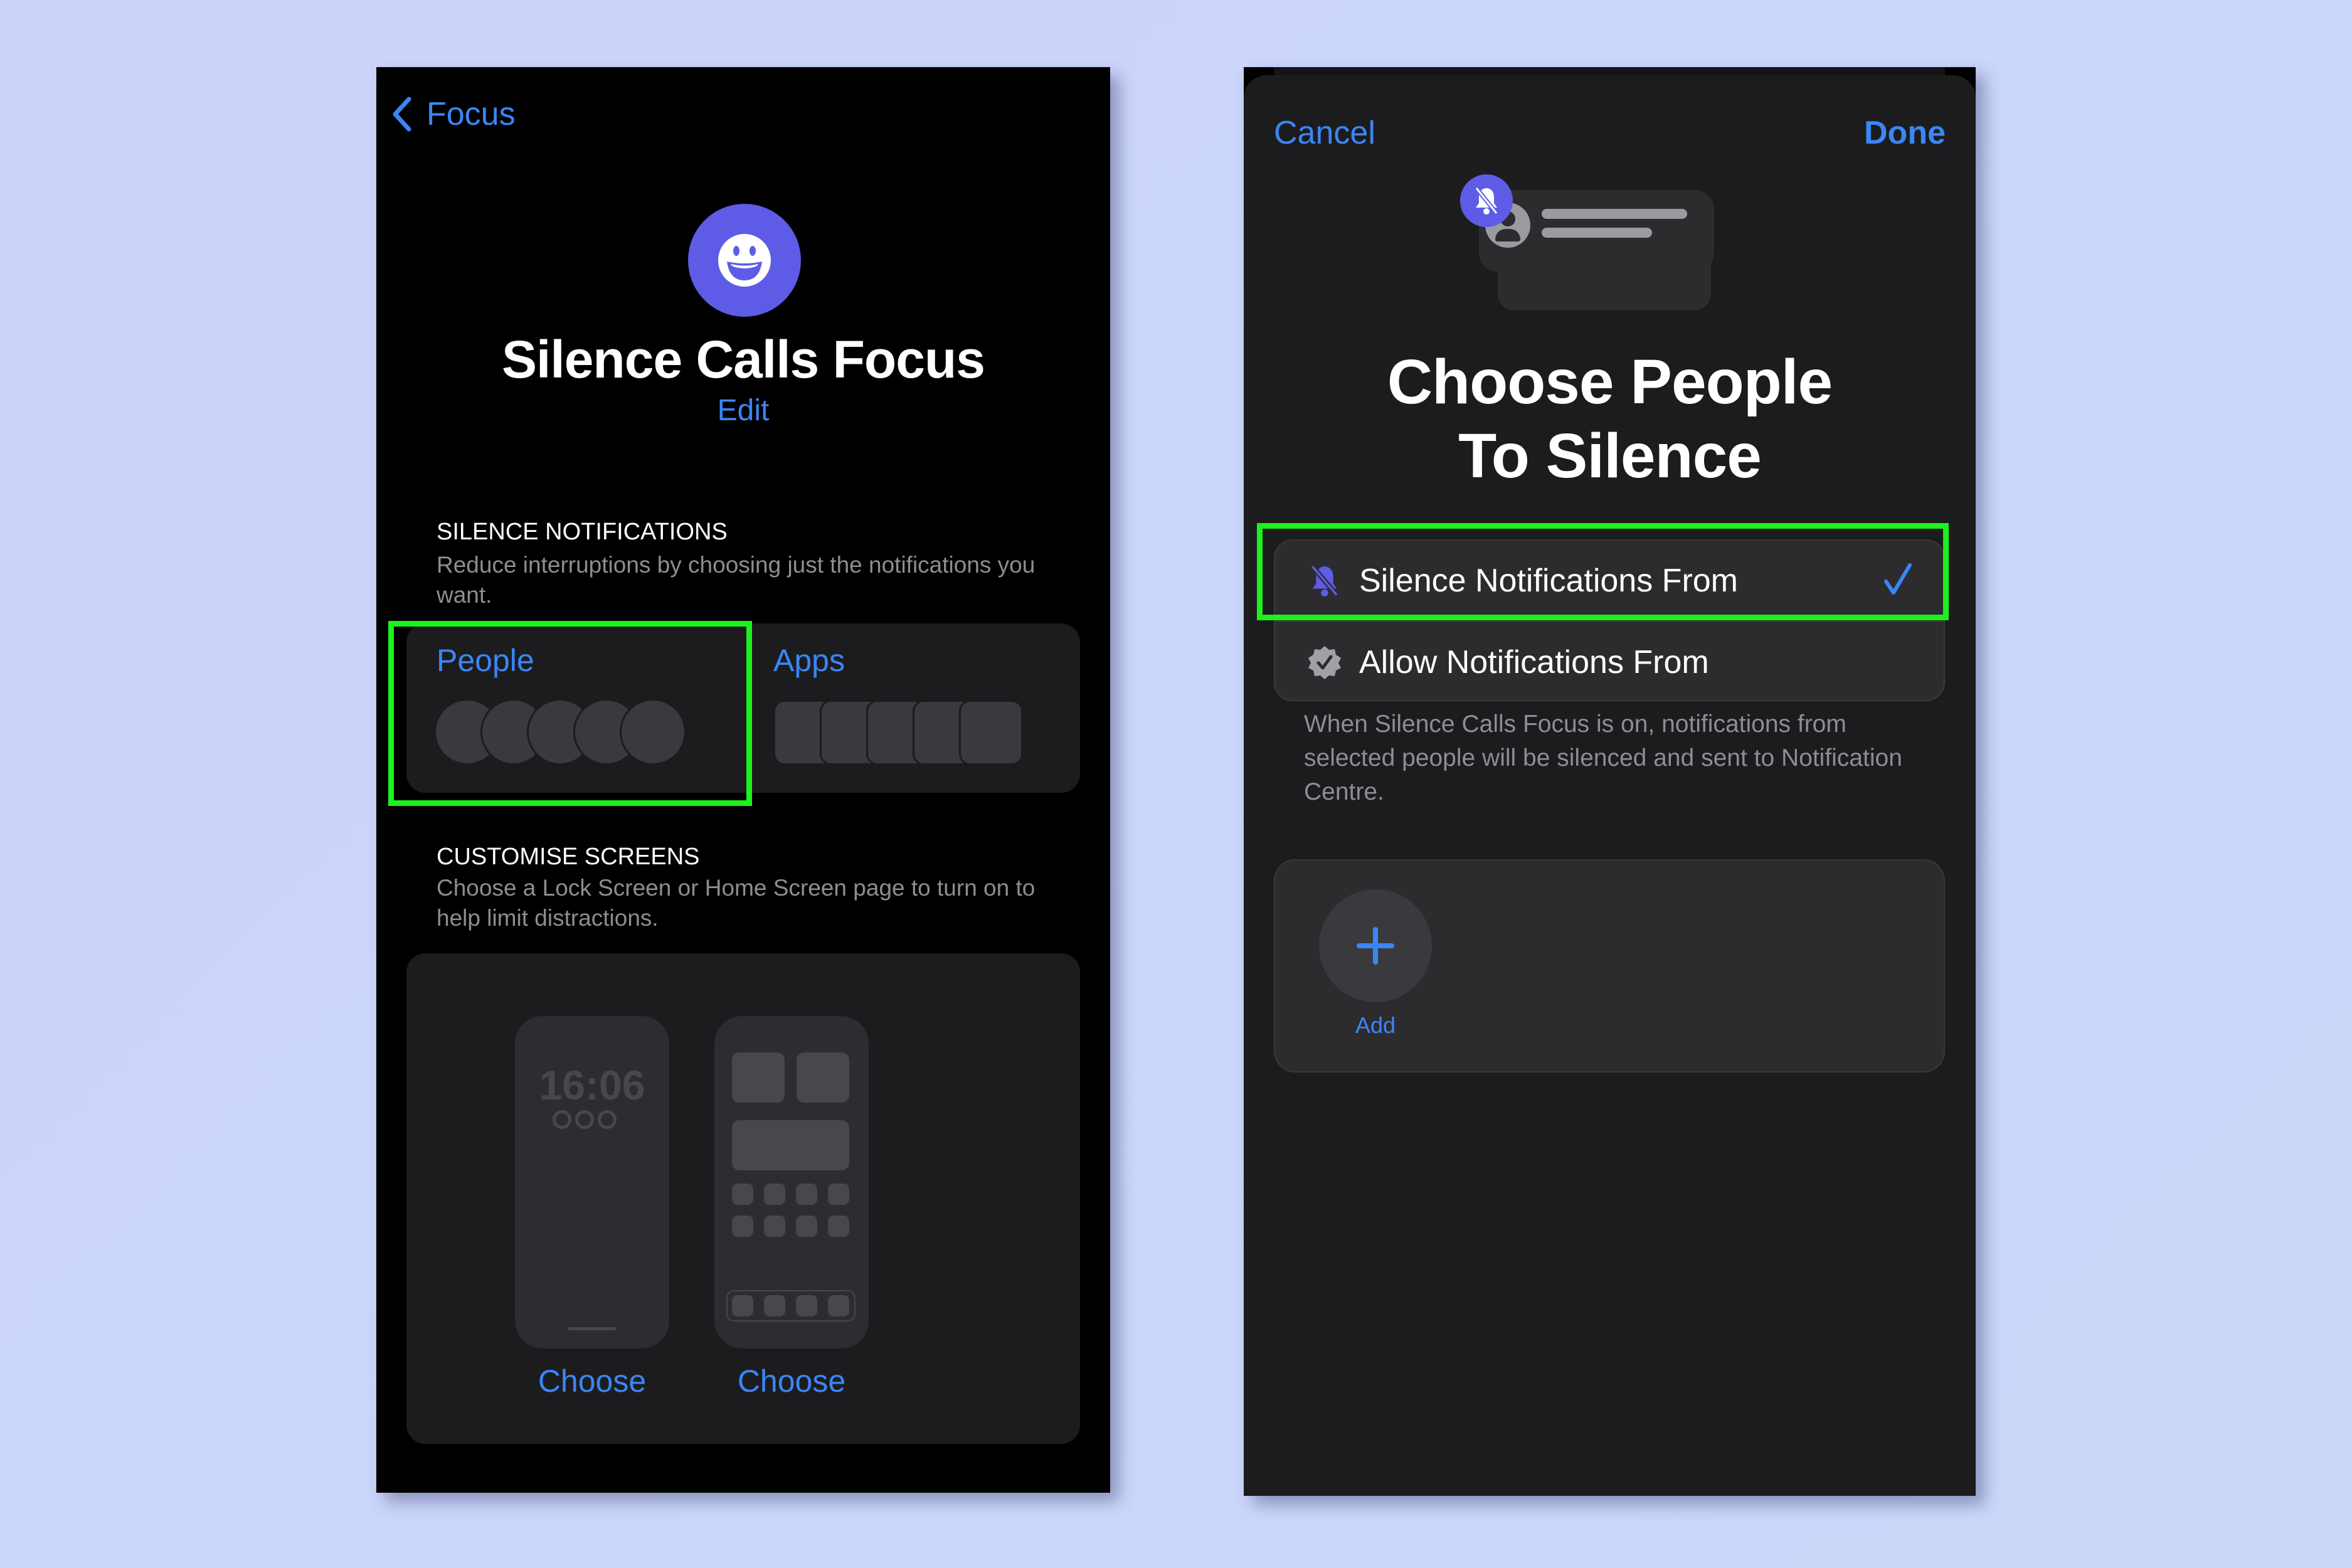  I want to click on sheet-title: Choose People To Silence, so click(1610, 419).